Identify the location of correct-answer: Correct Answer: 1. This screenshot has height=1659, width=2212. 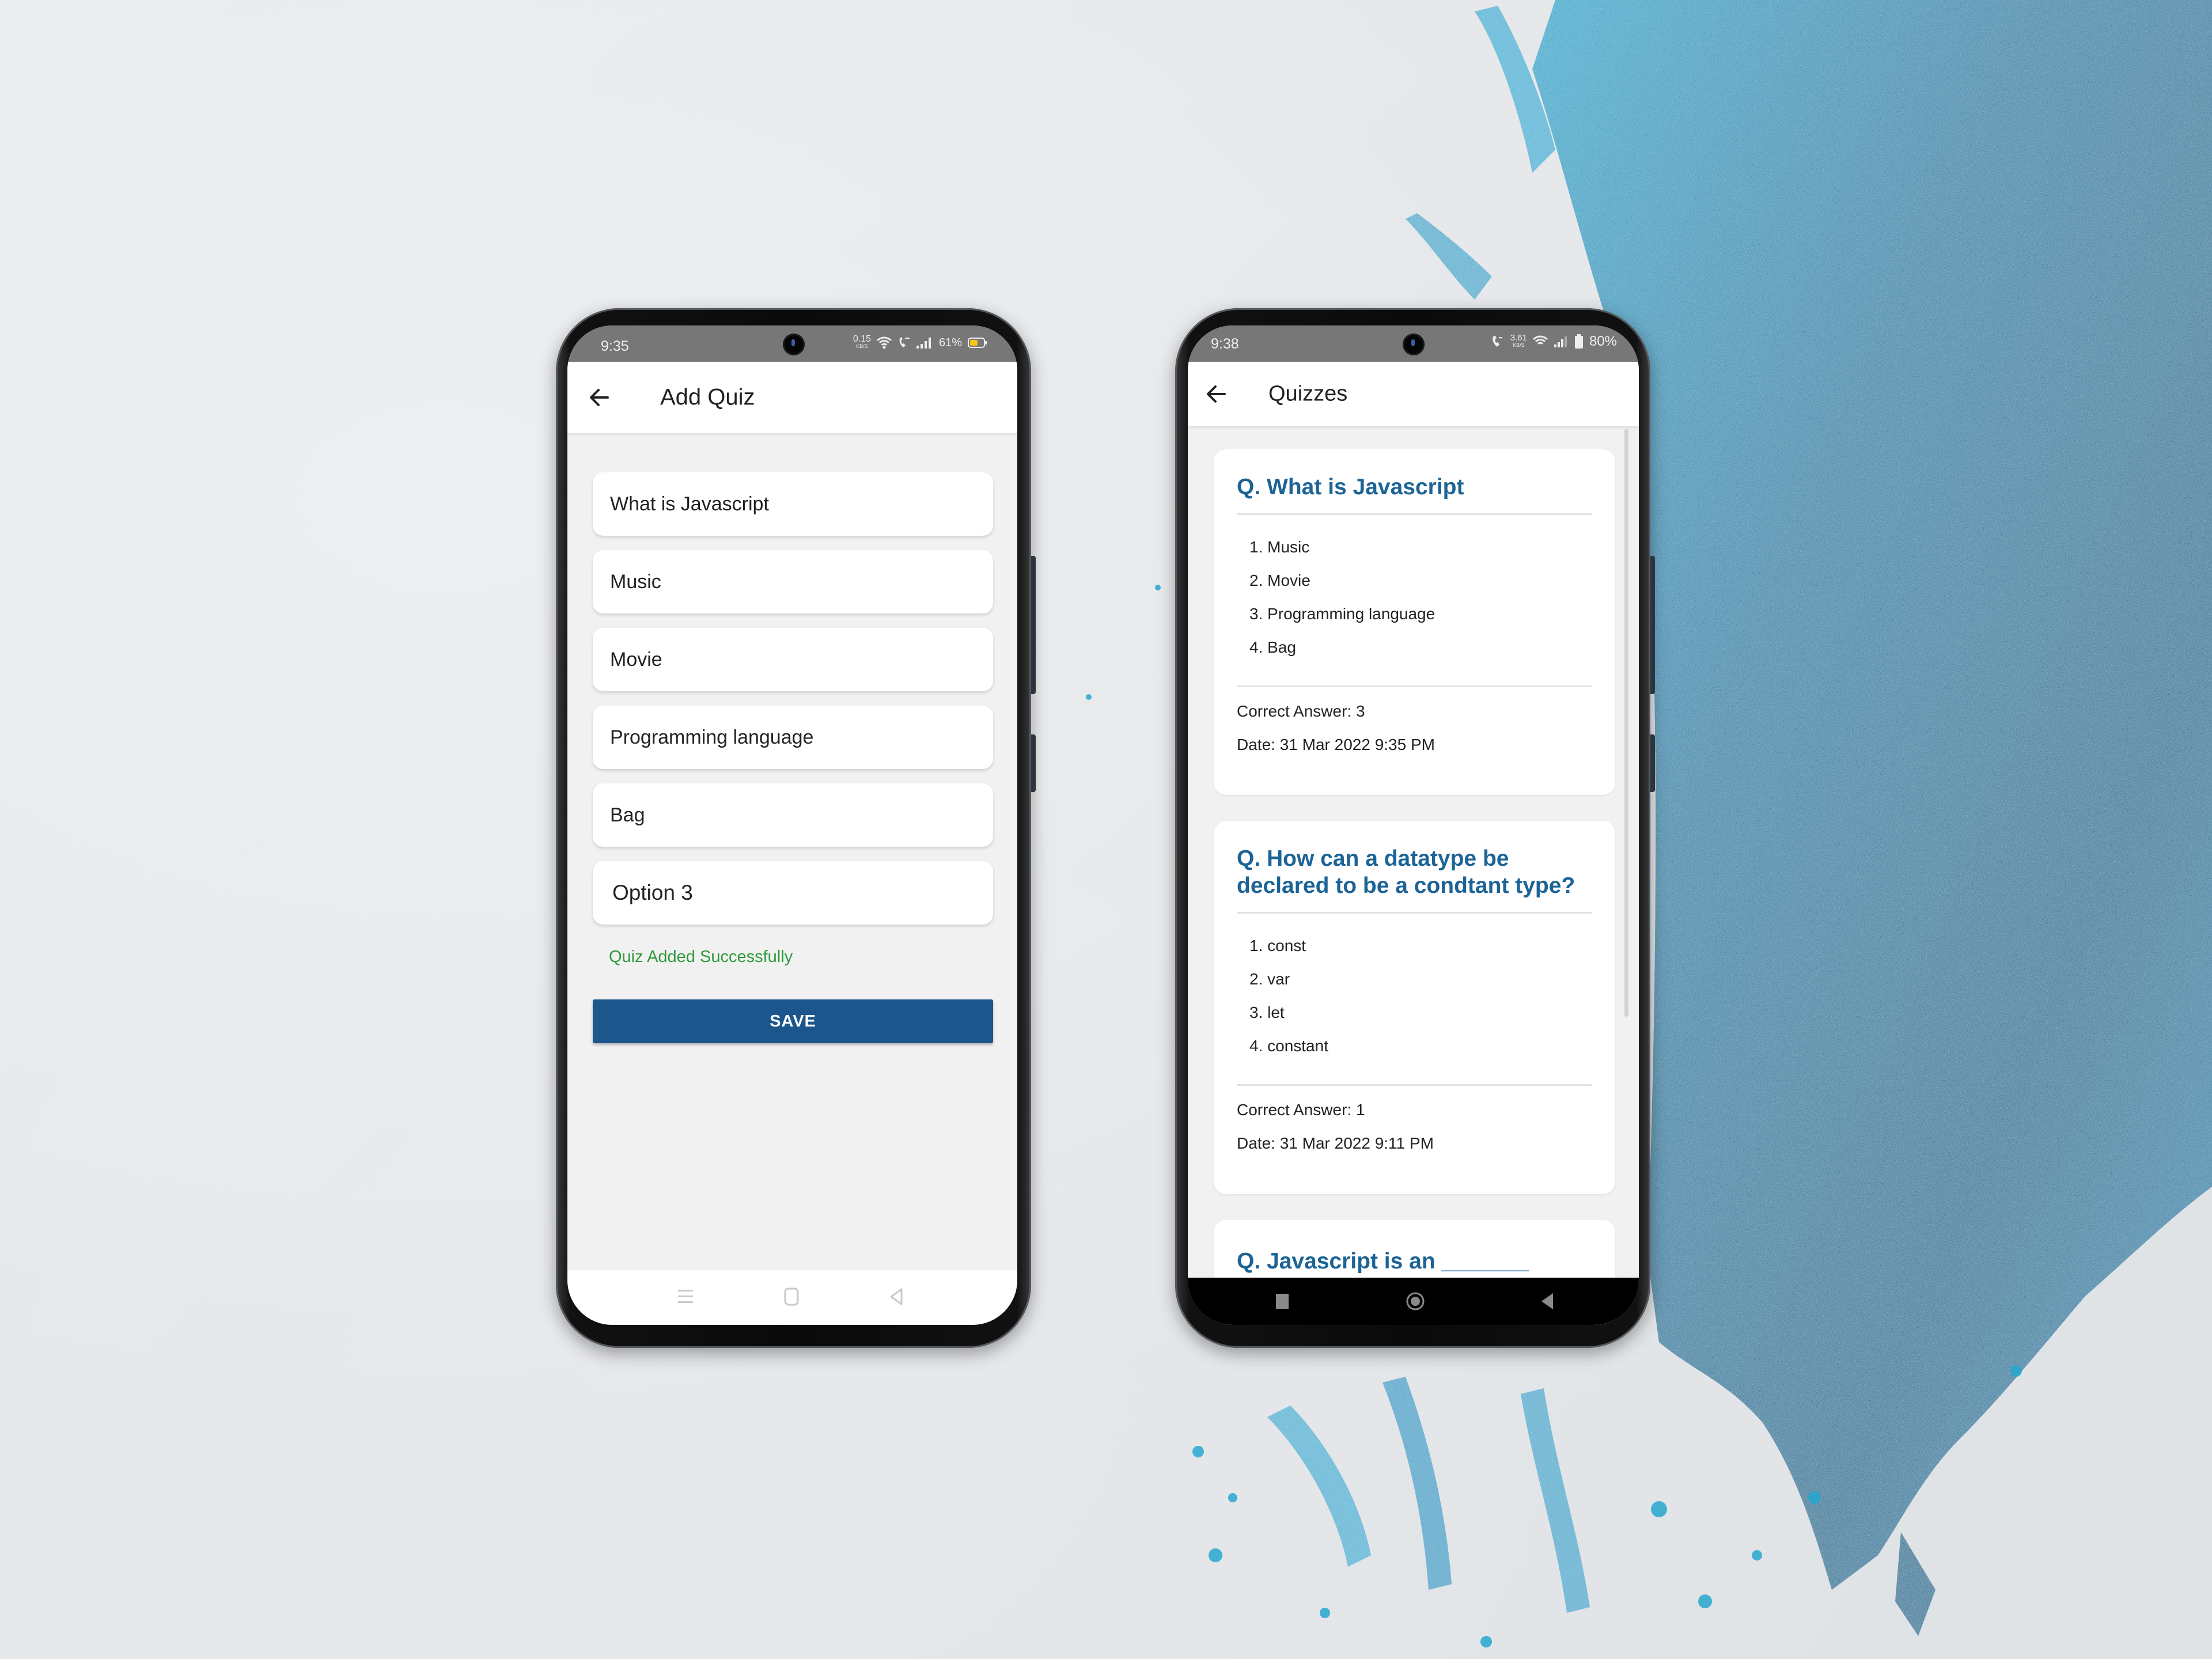
(1301, 1110).